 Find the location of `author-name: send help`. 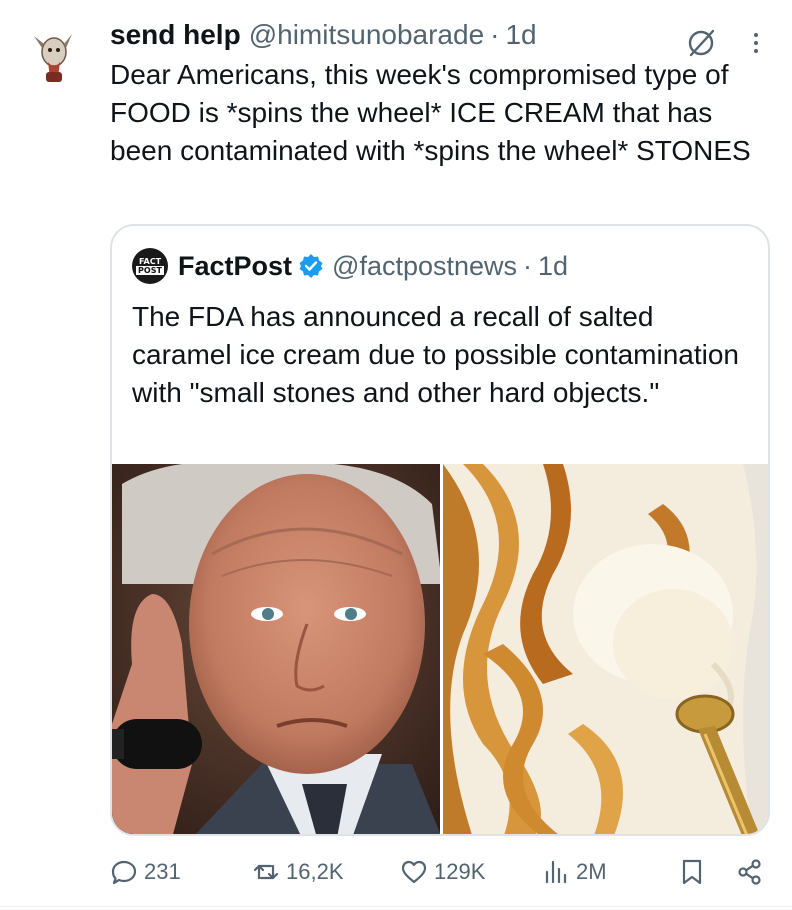

author-name: send help is located at coordinates (175, 35).